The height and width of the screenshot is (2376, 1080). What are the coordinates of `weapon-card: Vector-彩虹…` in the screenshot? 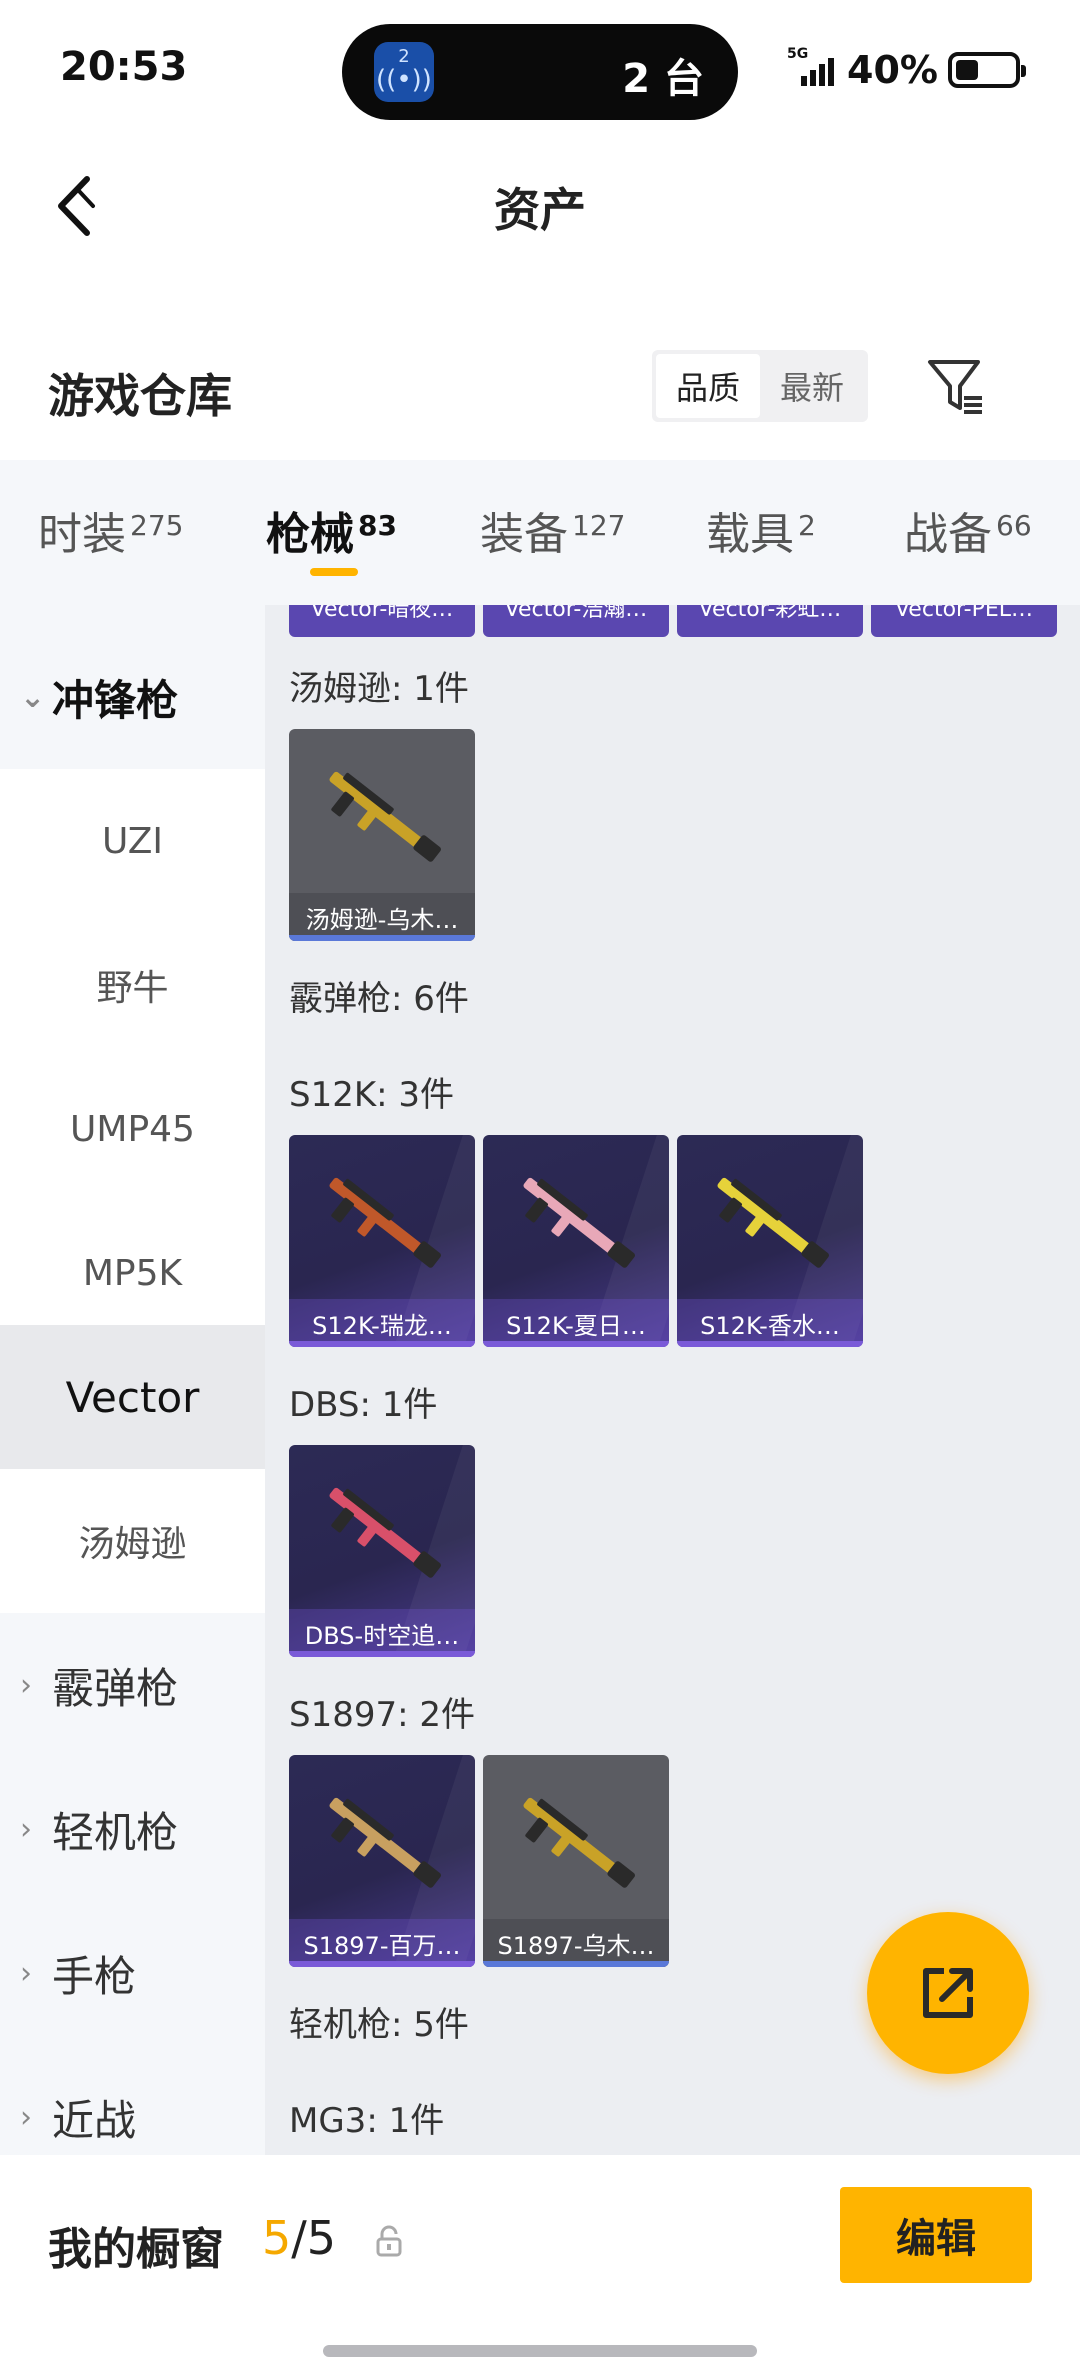 It's located at (770, 621).